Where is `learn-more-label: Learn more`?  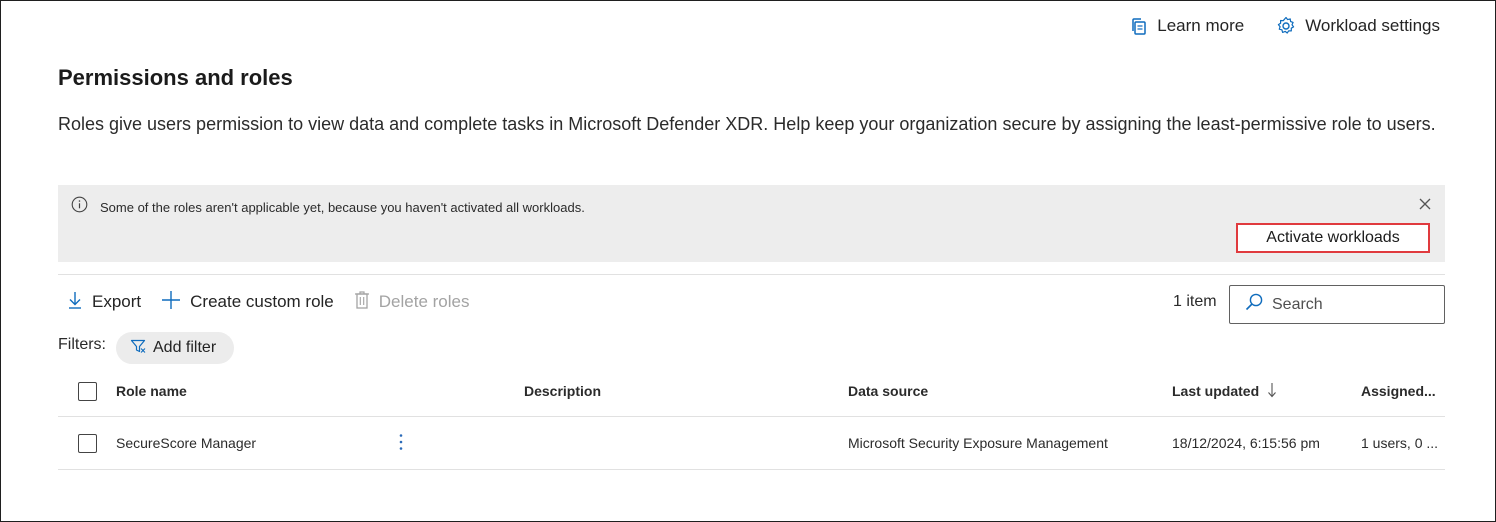
learn-more-label: Learn more is located at coordinates (1201, 25).